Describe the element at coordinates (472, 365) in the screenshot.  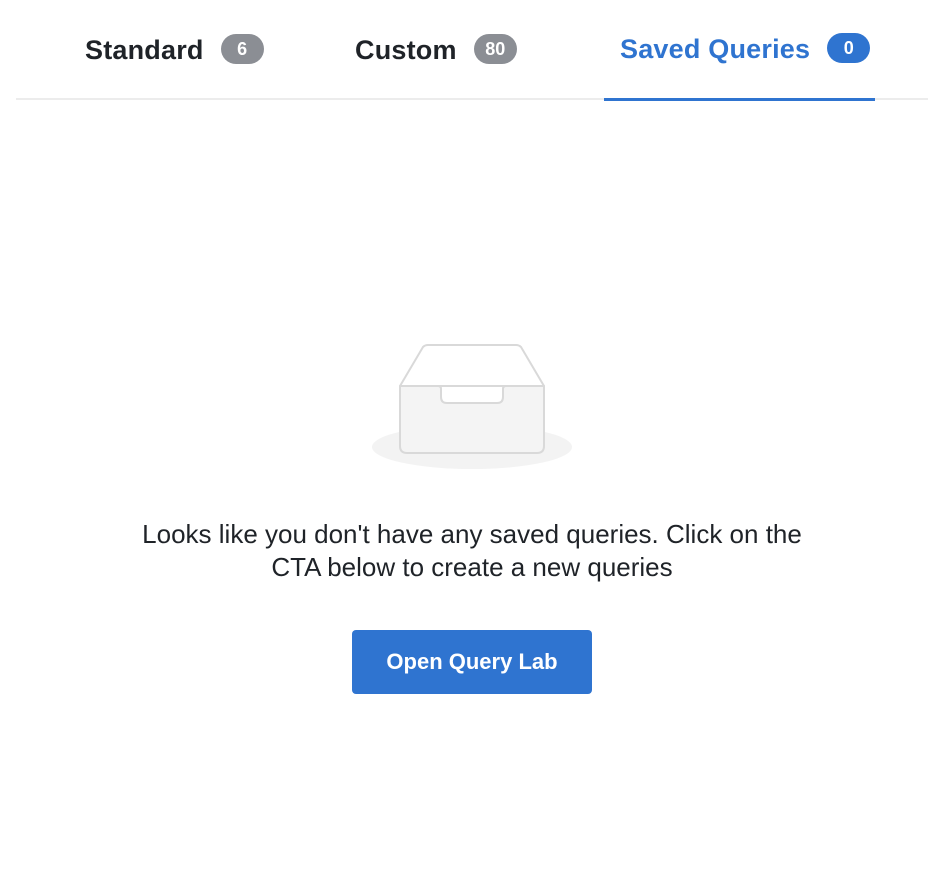
I see `tray-back` at that location.